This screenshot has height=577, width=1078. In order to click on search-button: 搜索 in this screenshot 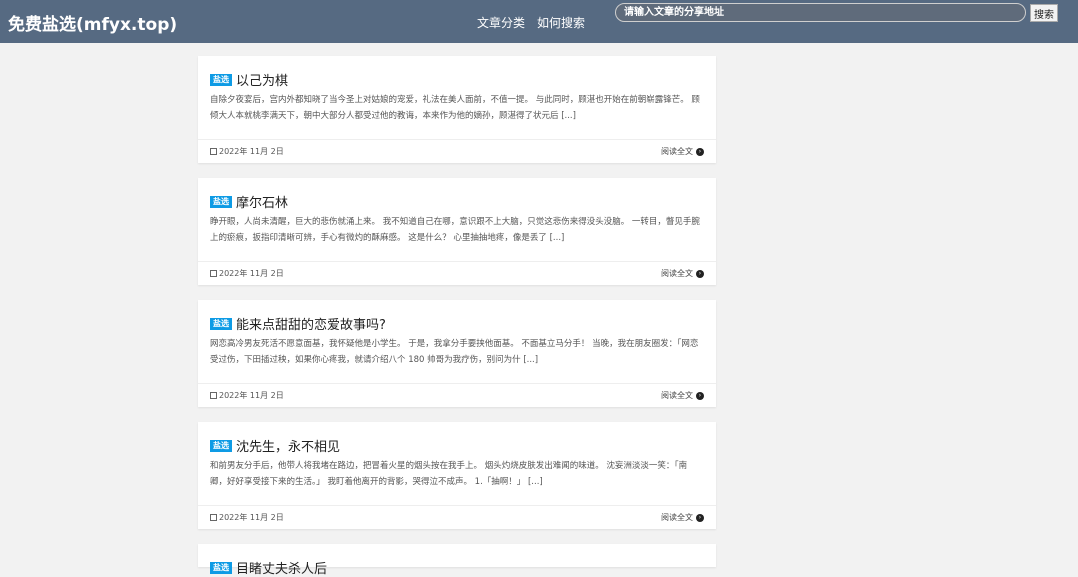, I will do `click(1044, 13)`.